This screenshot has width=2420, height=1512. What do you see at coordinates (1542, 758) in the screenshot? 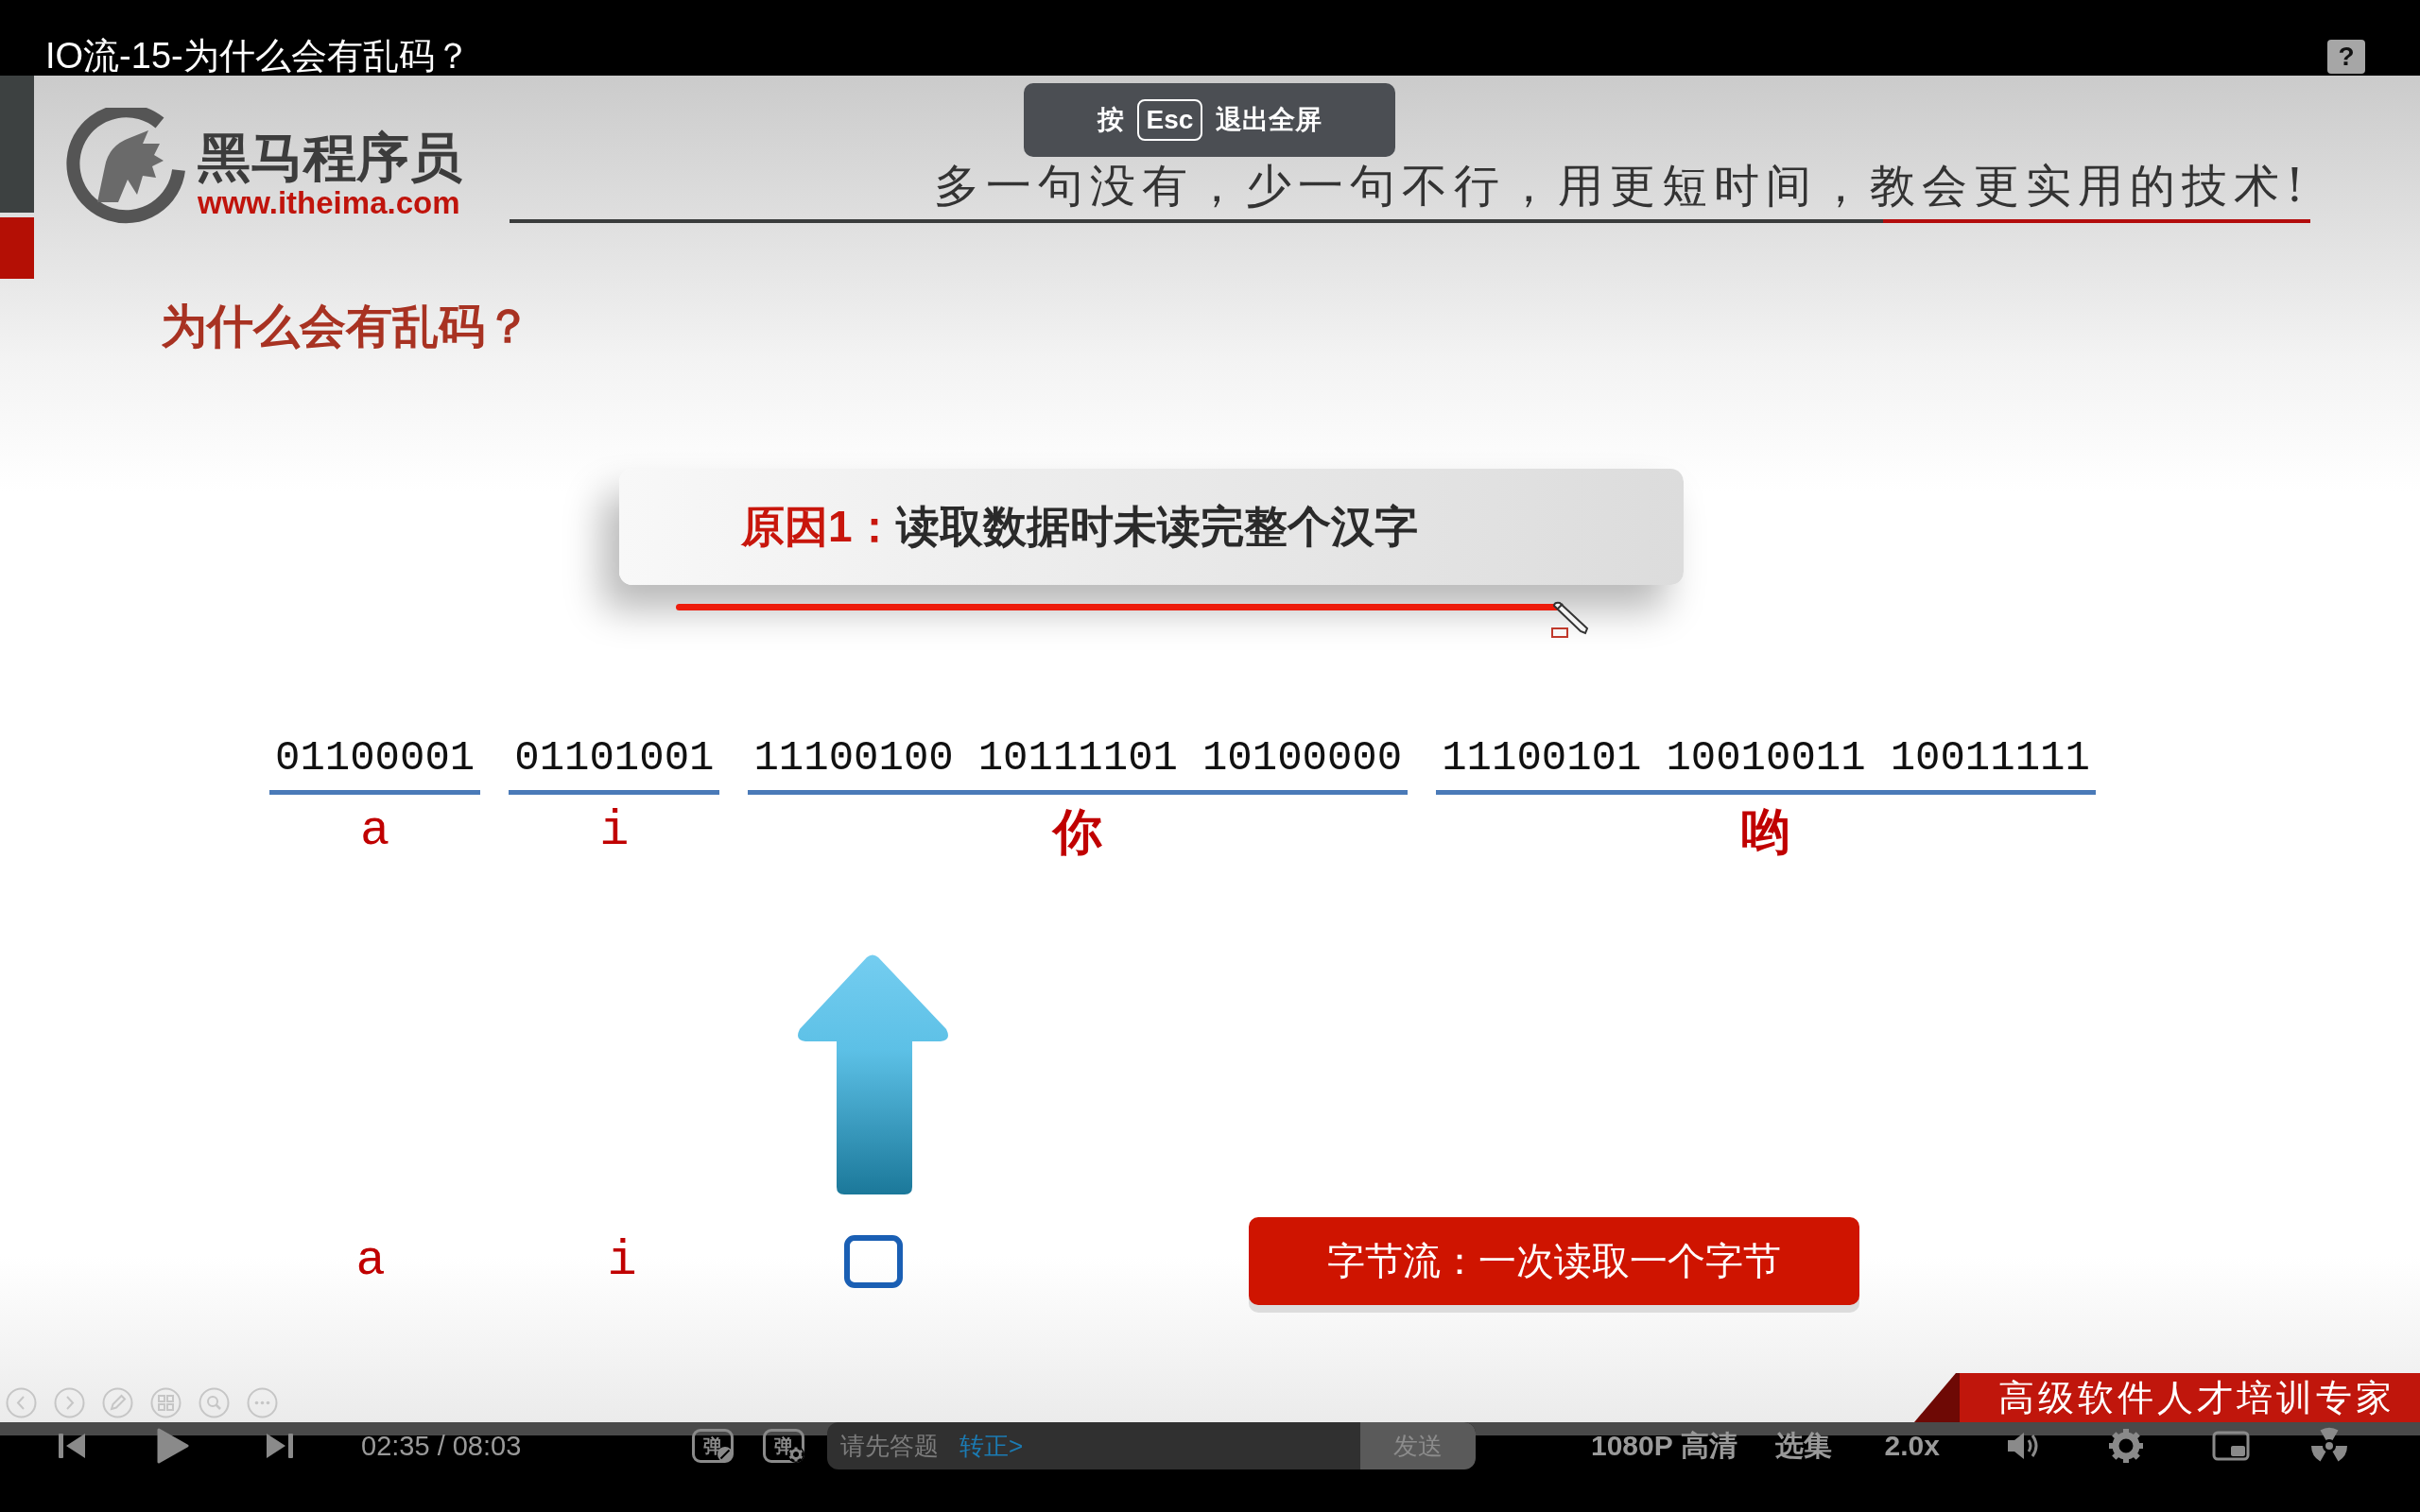
I see `binary-byte: 11100101` at bounding box center [1542, 758].